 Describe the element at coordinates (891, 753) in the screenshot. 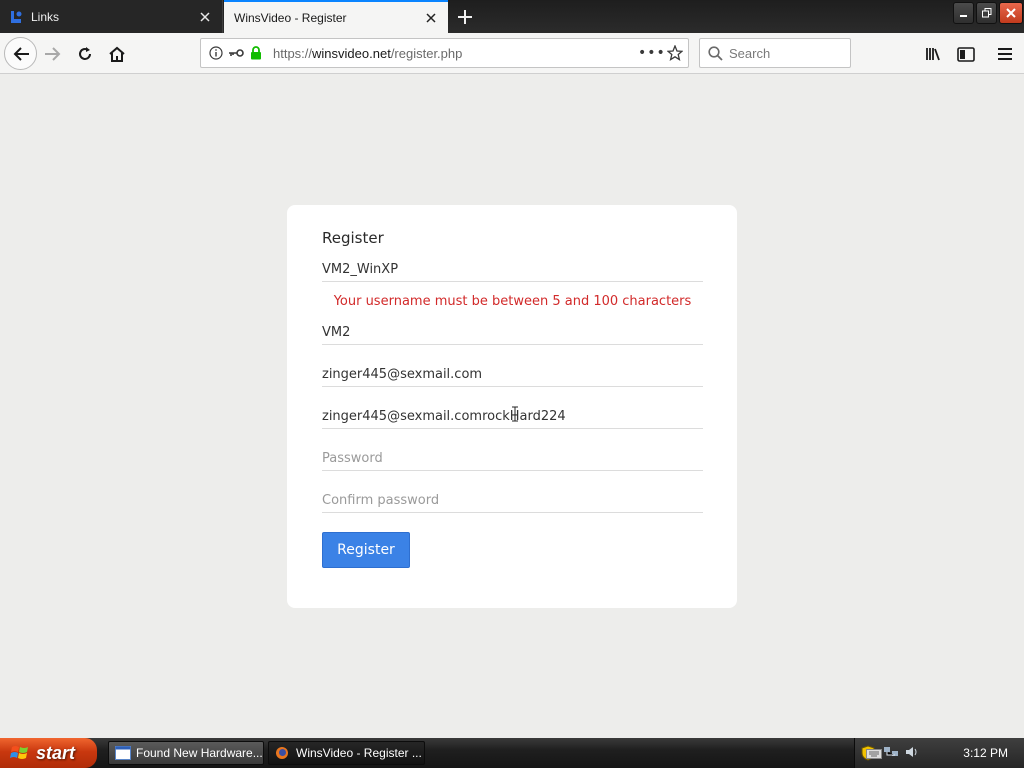

I see `network-icon` at that location.